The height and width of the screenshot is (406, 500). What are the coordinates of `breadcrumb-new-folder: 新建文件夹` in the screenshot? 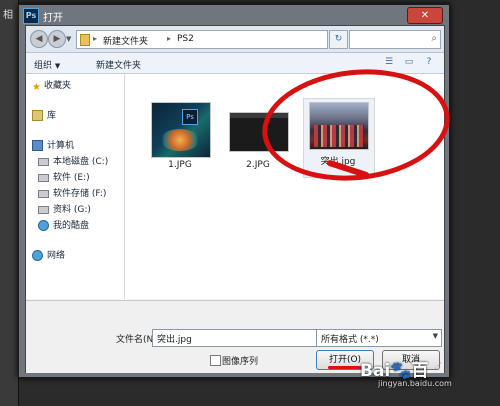 It's located at (125, 40).